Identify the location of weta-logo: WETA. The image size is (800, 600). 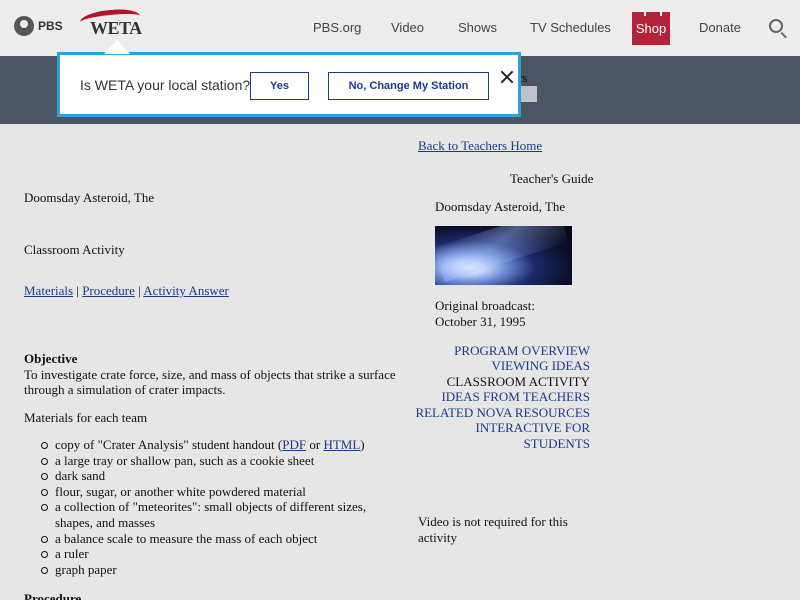
(110, 24).